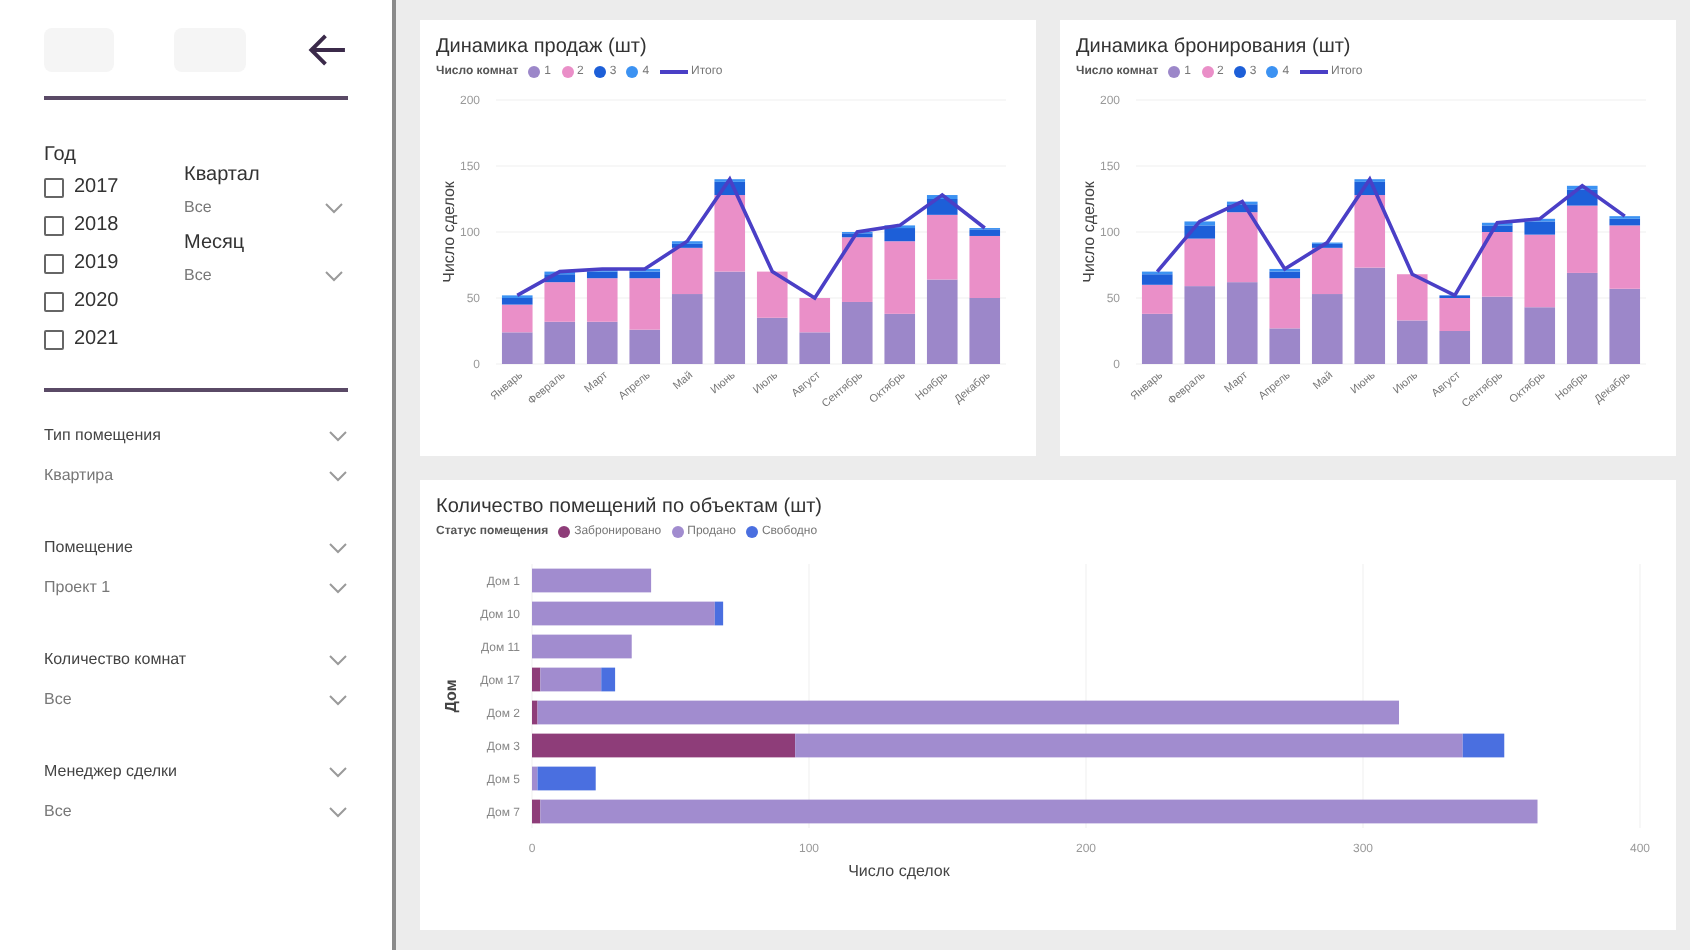 The image size is (1690, 950). Describe the element at coordinates (111, 772) in the screenshot. I see `filter-label: Менеджер сделки` at that location.